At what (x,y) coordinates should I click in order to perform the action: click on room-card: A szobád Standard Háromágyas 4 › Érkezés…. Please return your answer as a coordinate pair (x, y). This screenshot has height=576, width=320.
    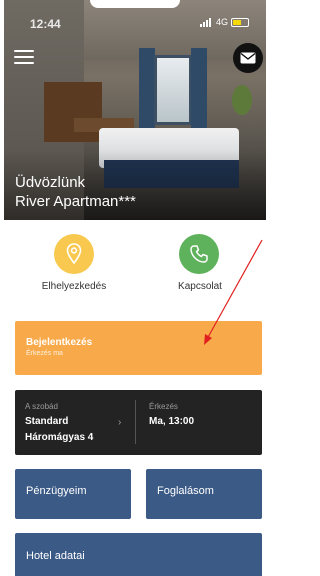
    Looking at the image, I should click on (138, 422).